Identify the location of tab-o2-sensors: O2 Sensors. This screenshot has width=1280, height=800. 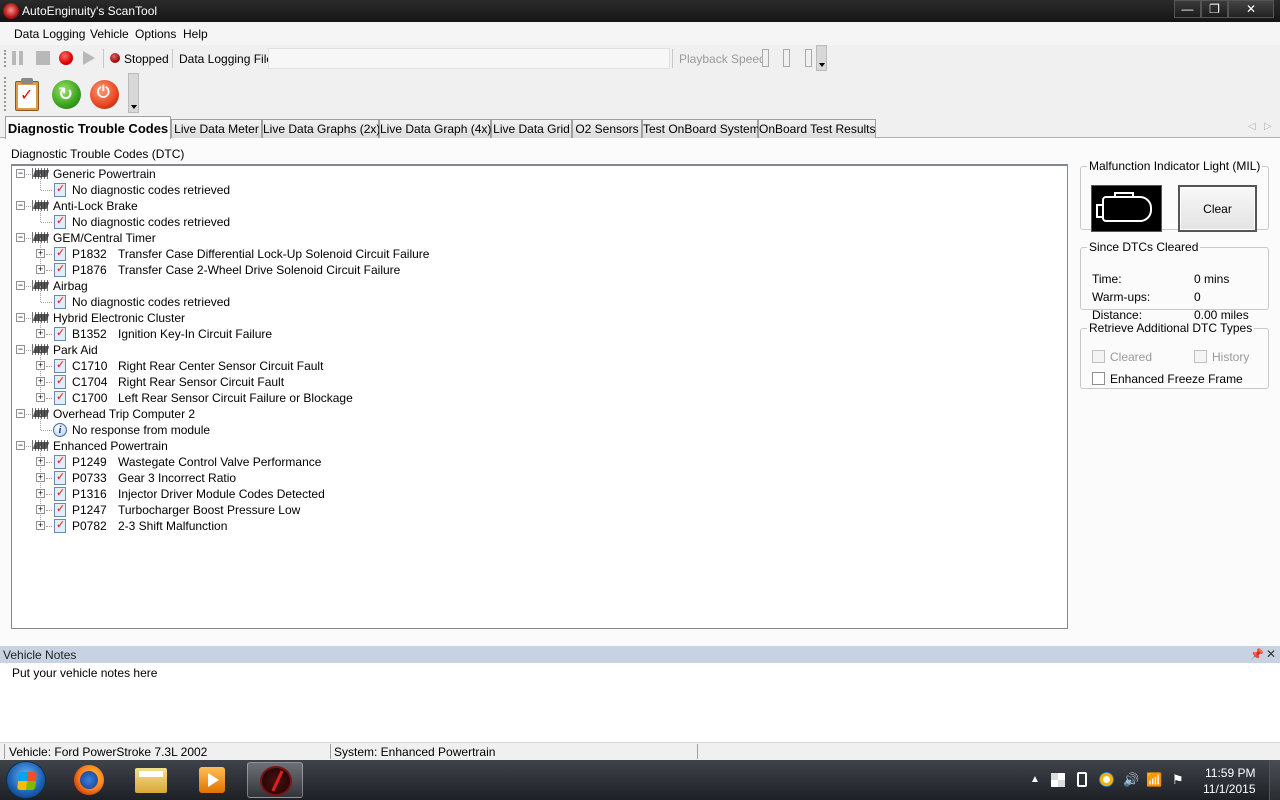
(607, 128).